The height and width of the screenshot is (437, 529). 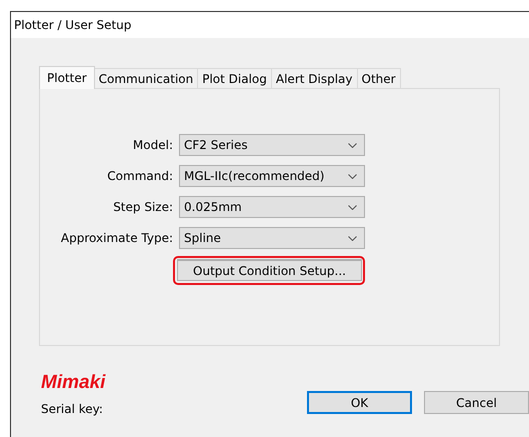 What do you see at coordinates (272, 238) in the screenshot?
I see `dropdown: Spline` at bounding box center [272, 238].